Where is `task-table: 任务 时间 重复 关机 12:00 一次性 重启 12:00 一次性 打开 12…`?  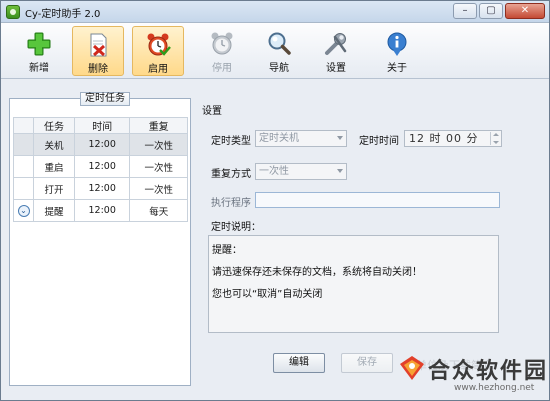 task-table: 任务 时间 重复 关机 12:00 一次性 重启 12:00 一次性 打开 12… is located at coordinates (100, 169).